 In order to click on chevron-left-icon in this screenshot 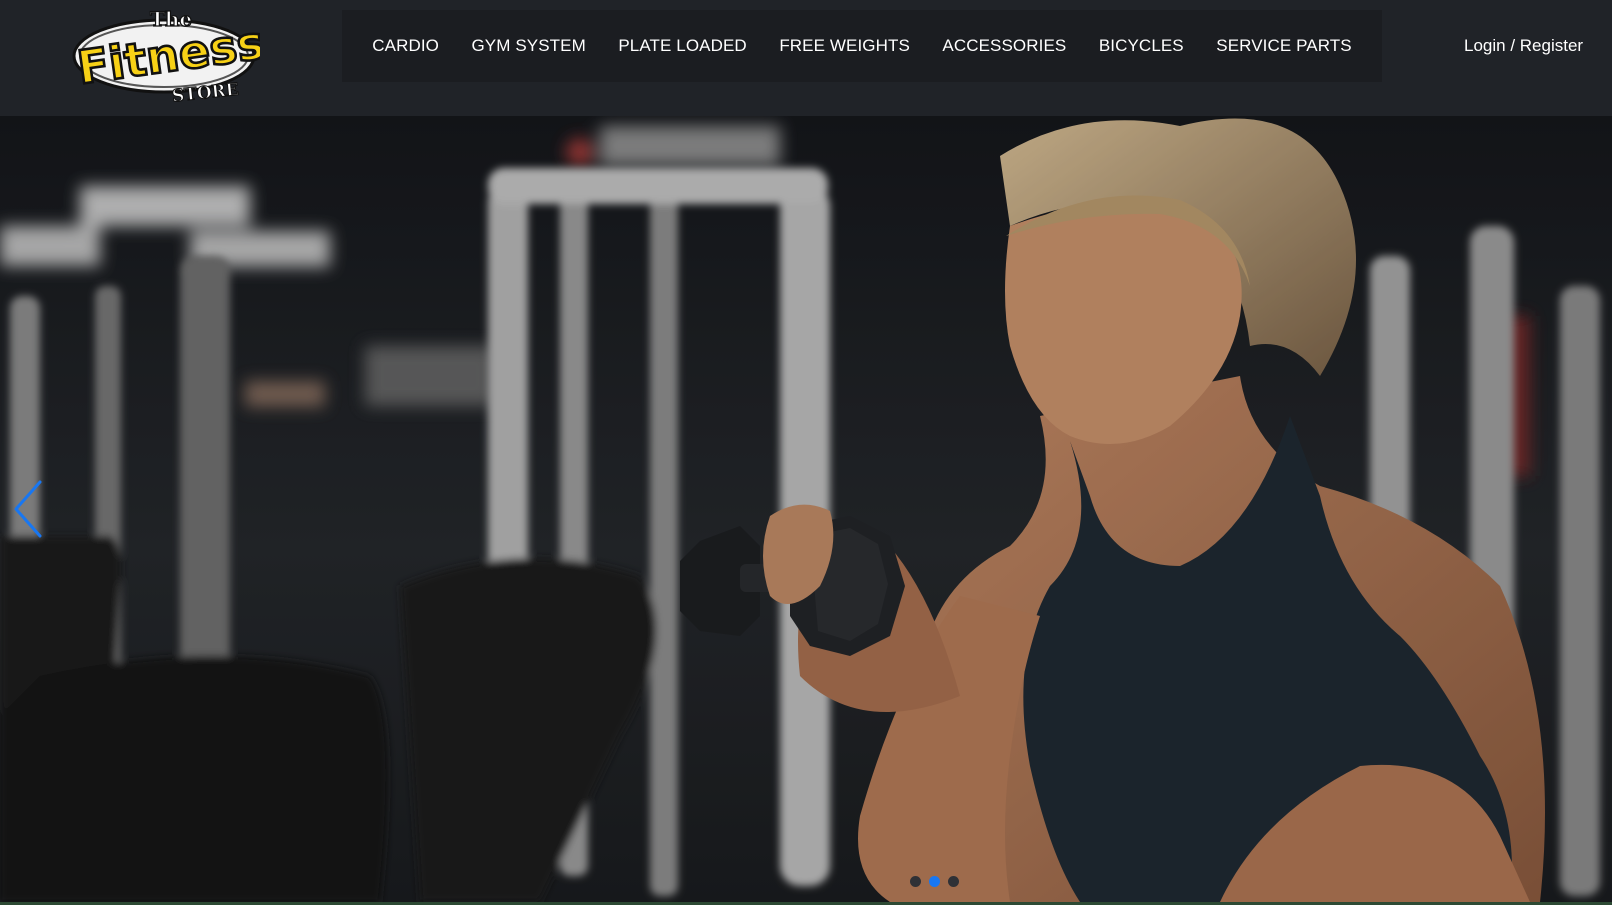, I will do `click(28, 509)`.